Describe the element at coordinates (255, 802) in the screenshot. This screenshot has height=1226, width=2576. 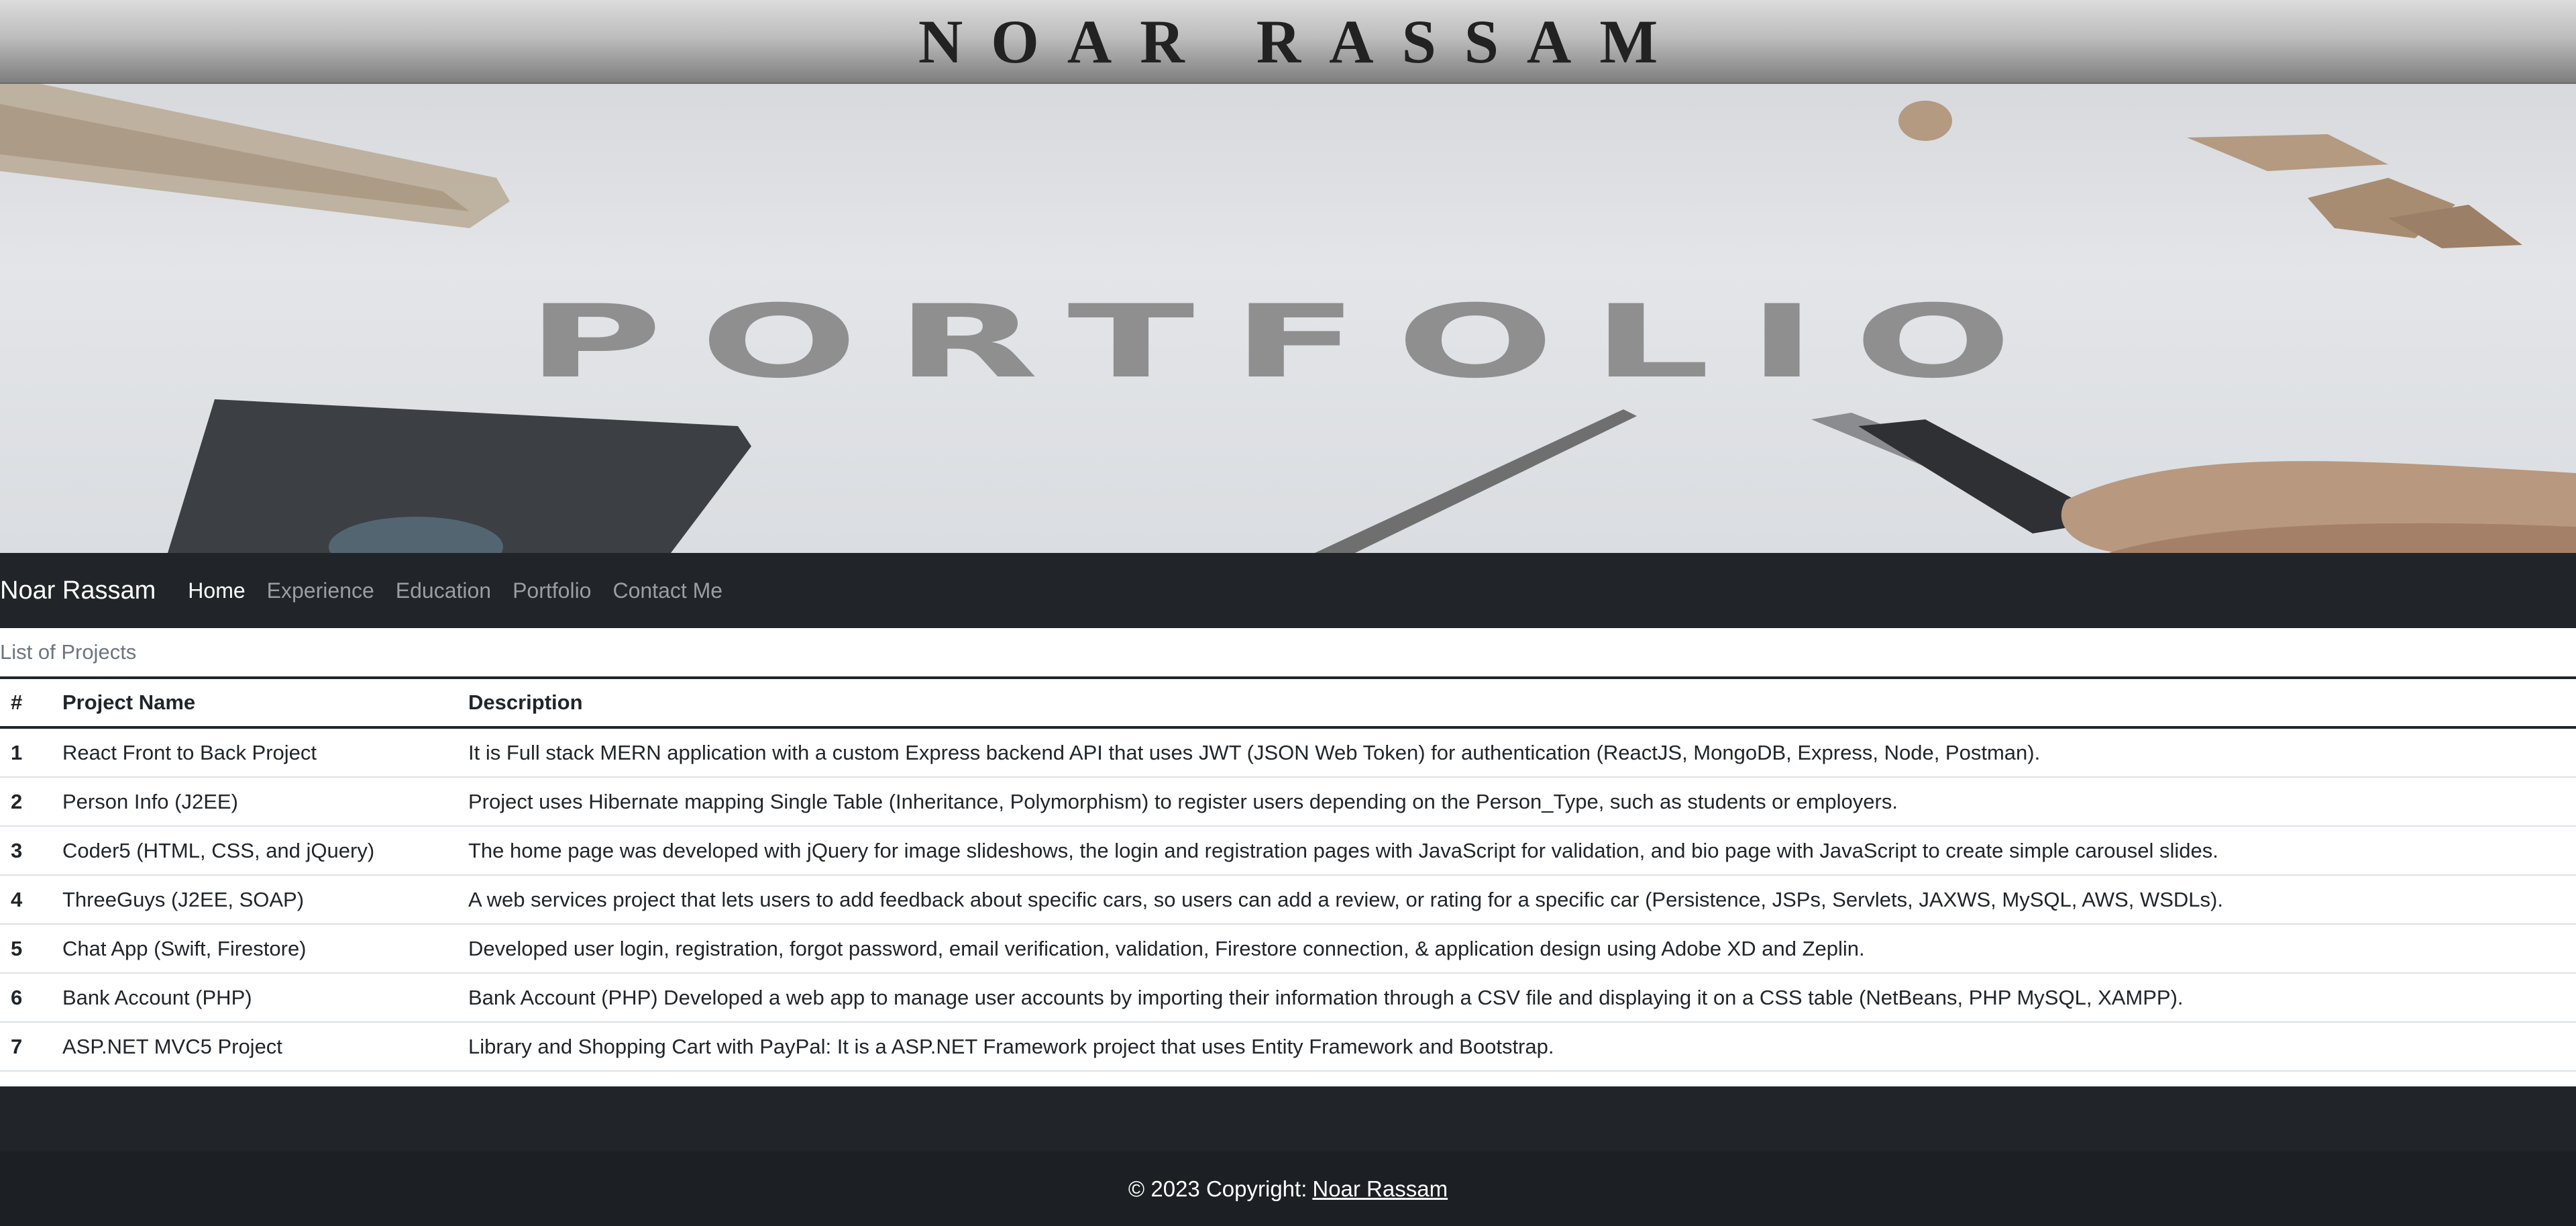
I see `project-name: Person Info (J2EE)` at that location.